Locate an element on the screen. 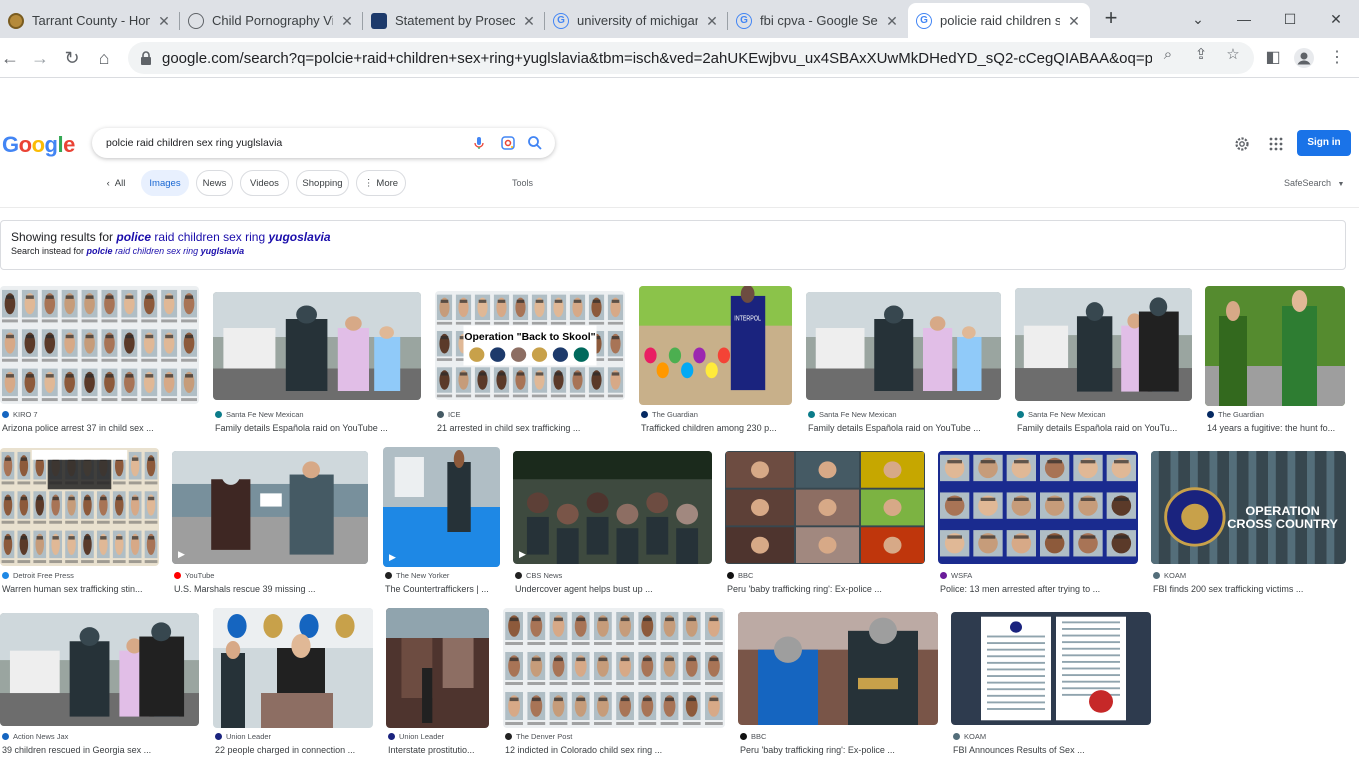 The image size is (1359, 771). google-logo: Google is located at coordinates (38, 145).